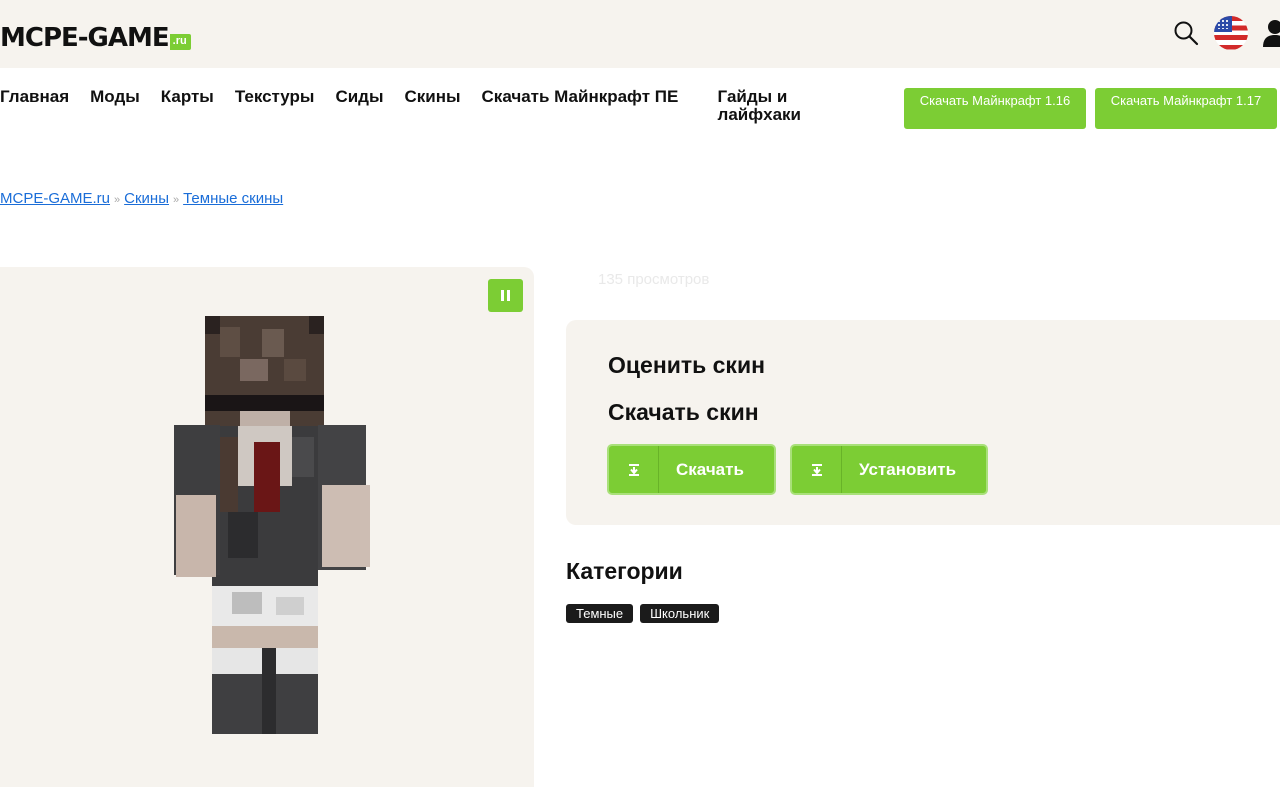 Image resolution: width=1280 pixels, height=787 pixels. Describe the element at coordinates (683, 412) in the screenshot. I see `download-title: Скачать скин` at that location.